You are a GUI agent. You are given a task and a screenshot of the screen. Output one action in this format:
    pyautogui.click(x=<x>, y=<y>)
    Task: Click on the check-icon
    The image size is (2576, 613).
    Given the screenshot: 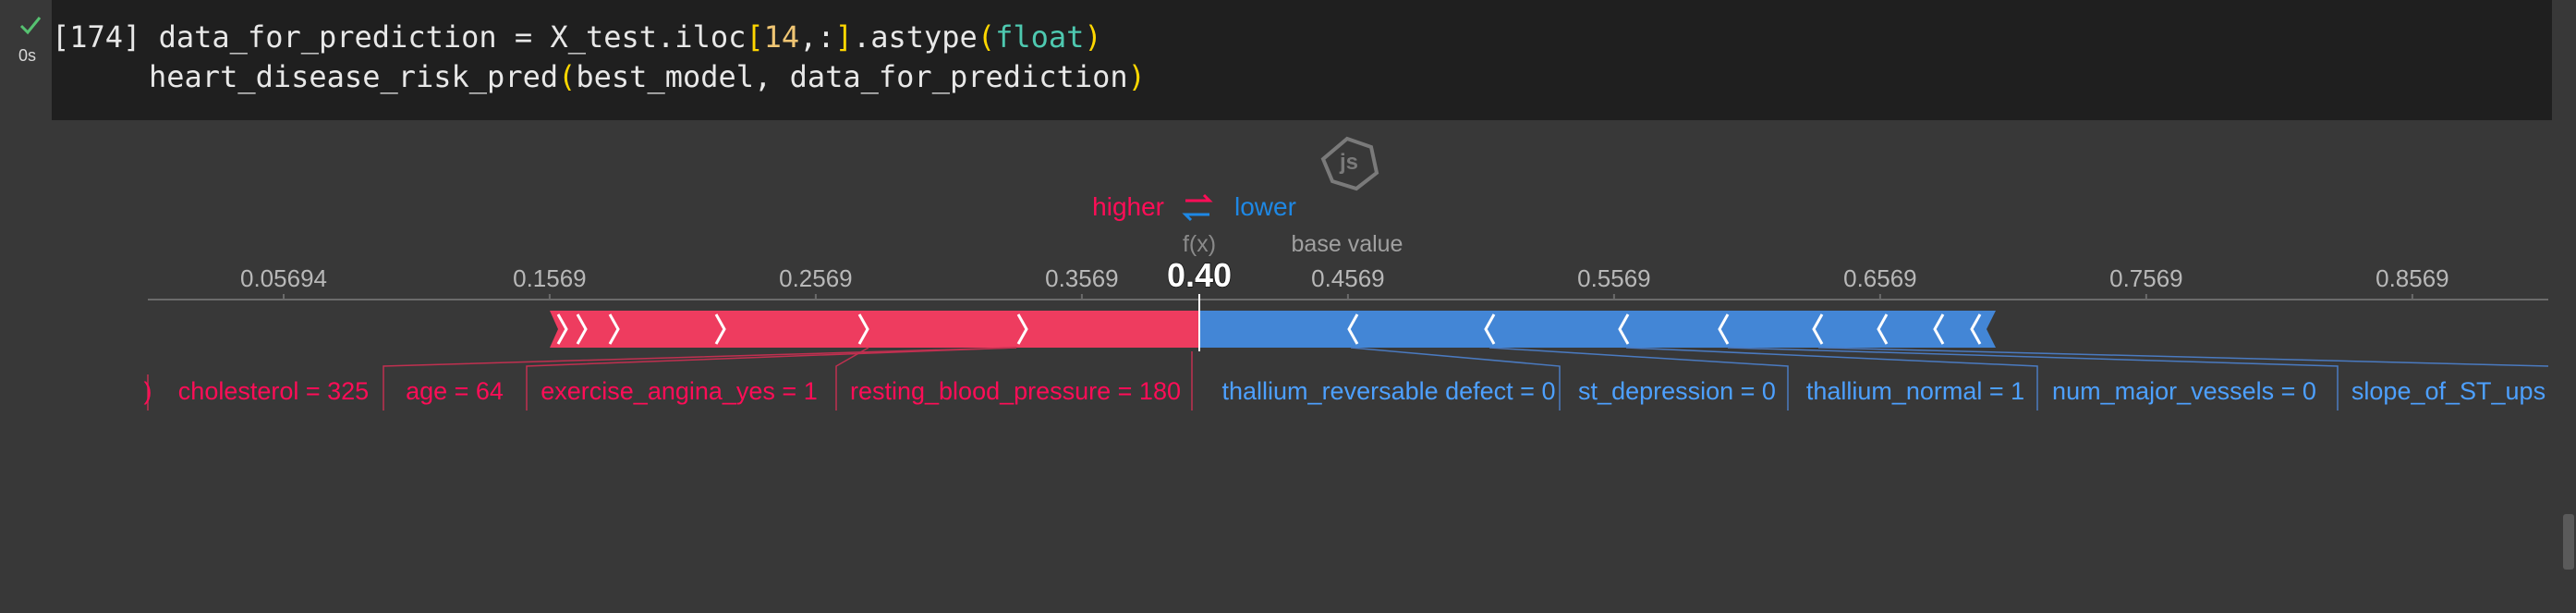 What is the action you would take?
    pyautogui.click(x=30, y=25)
    